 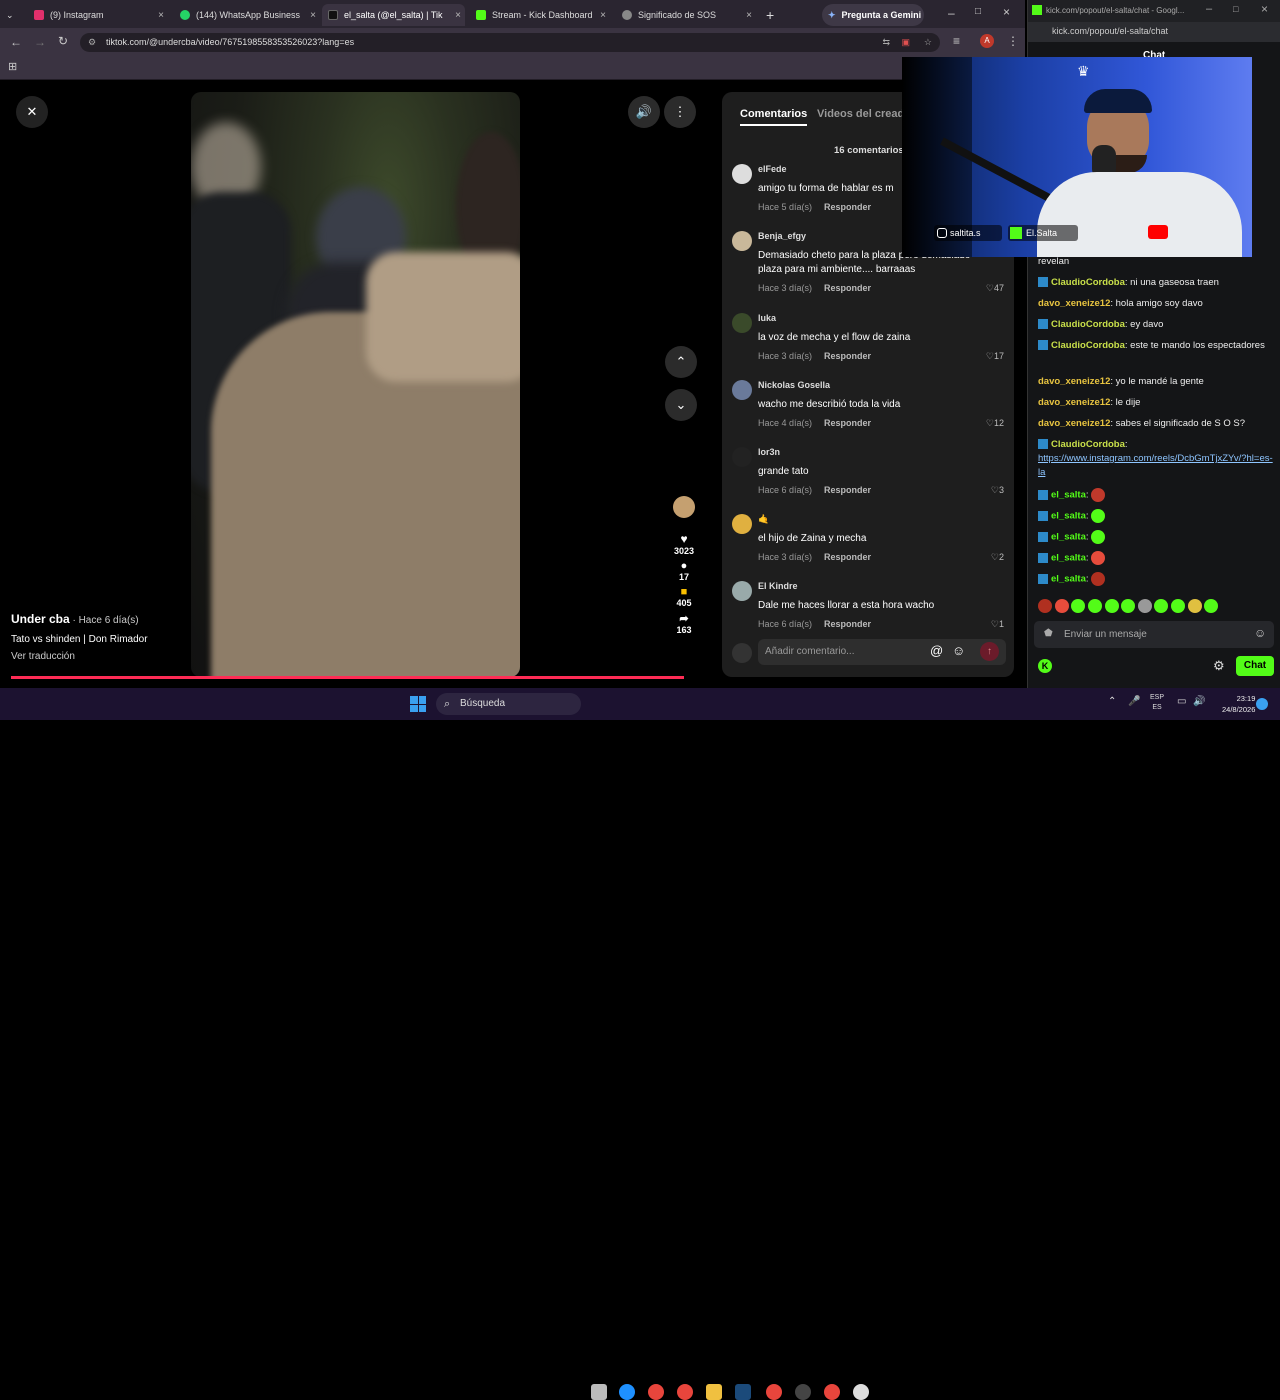 I want to click on bookmark-star-icon: ☆, so click(x=928, y=42).